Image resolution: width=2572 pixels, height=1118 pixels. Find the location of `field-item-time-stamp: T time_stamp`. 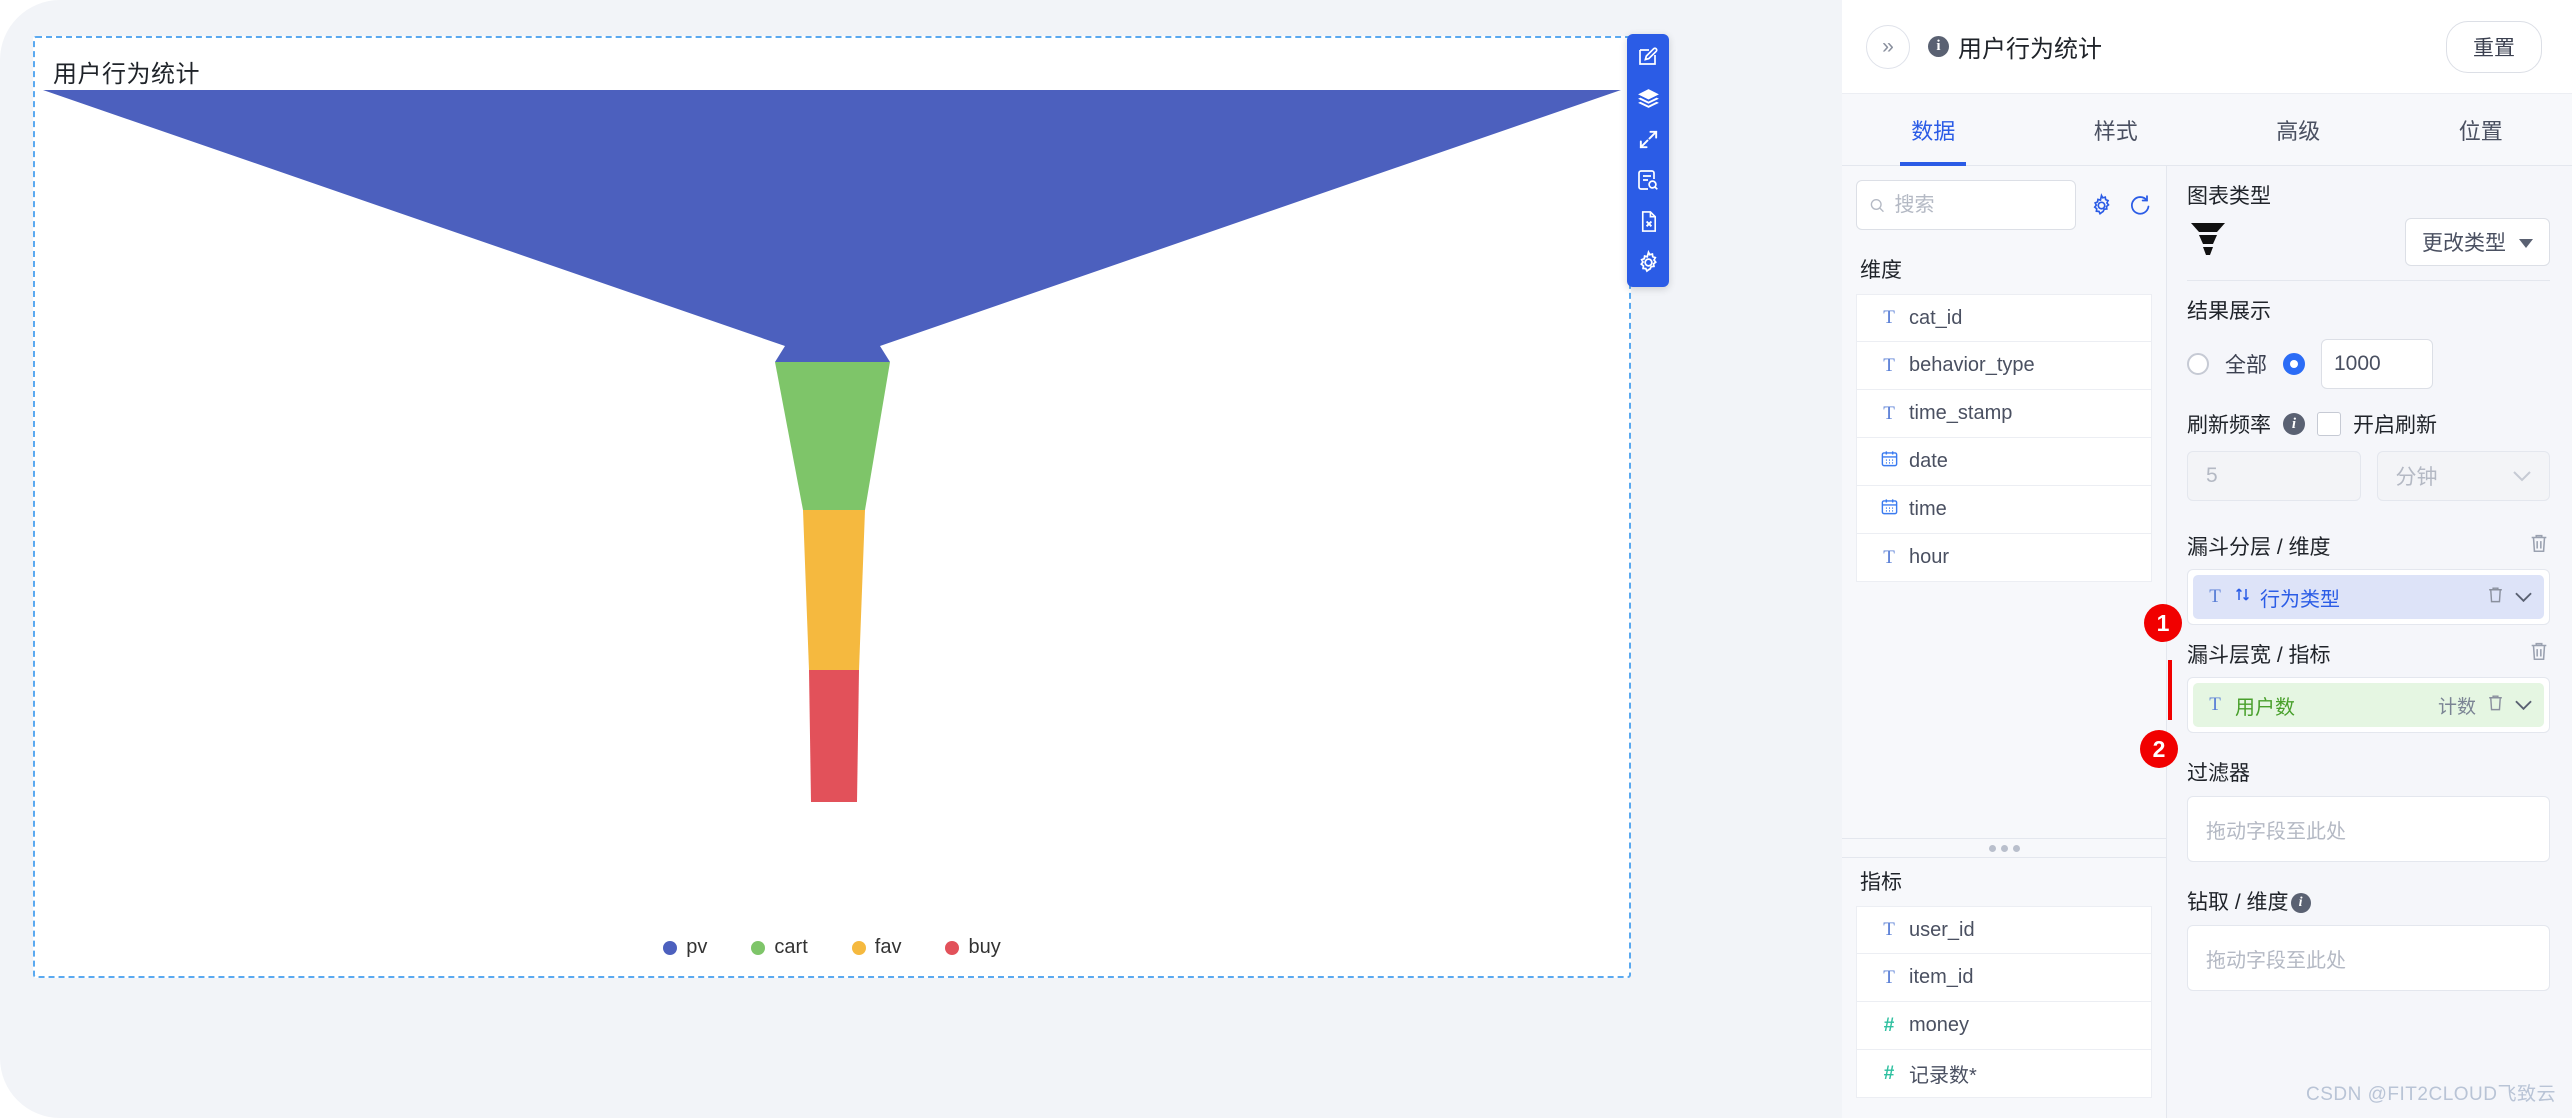

field-item-time-stamp: T time_stamp is located at coordinates (2004, 414).